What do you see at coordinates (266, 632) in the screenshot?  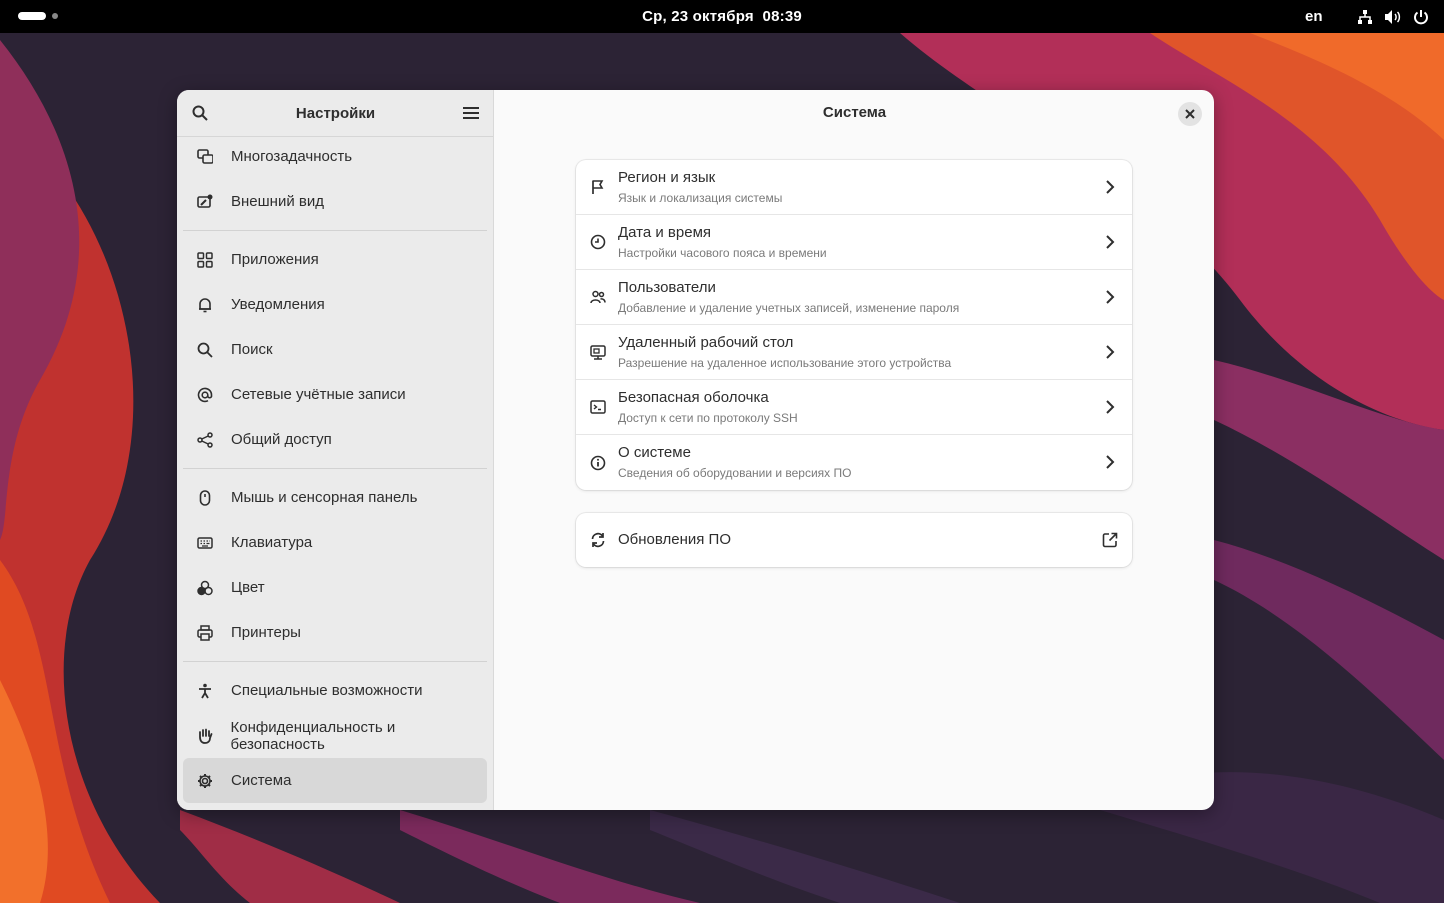 I see `sidebar-item-label: Принтеры` at bounding box center [266, 632].